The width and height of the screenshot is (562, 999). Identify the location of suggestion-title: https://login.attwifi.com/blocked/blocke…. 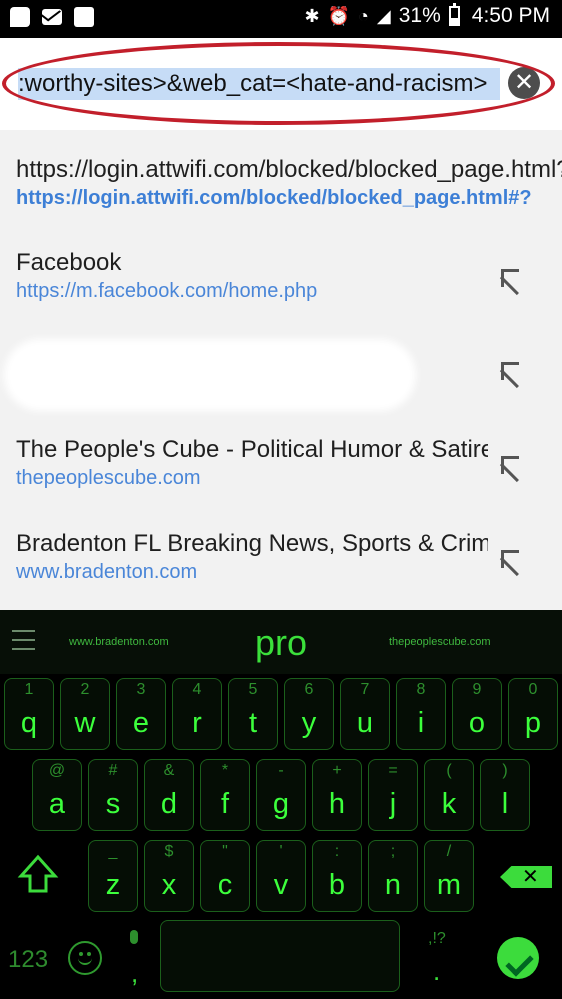
(289, 169).